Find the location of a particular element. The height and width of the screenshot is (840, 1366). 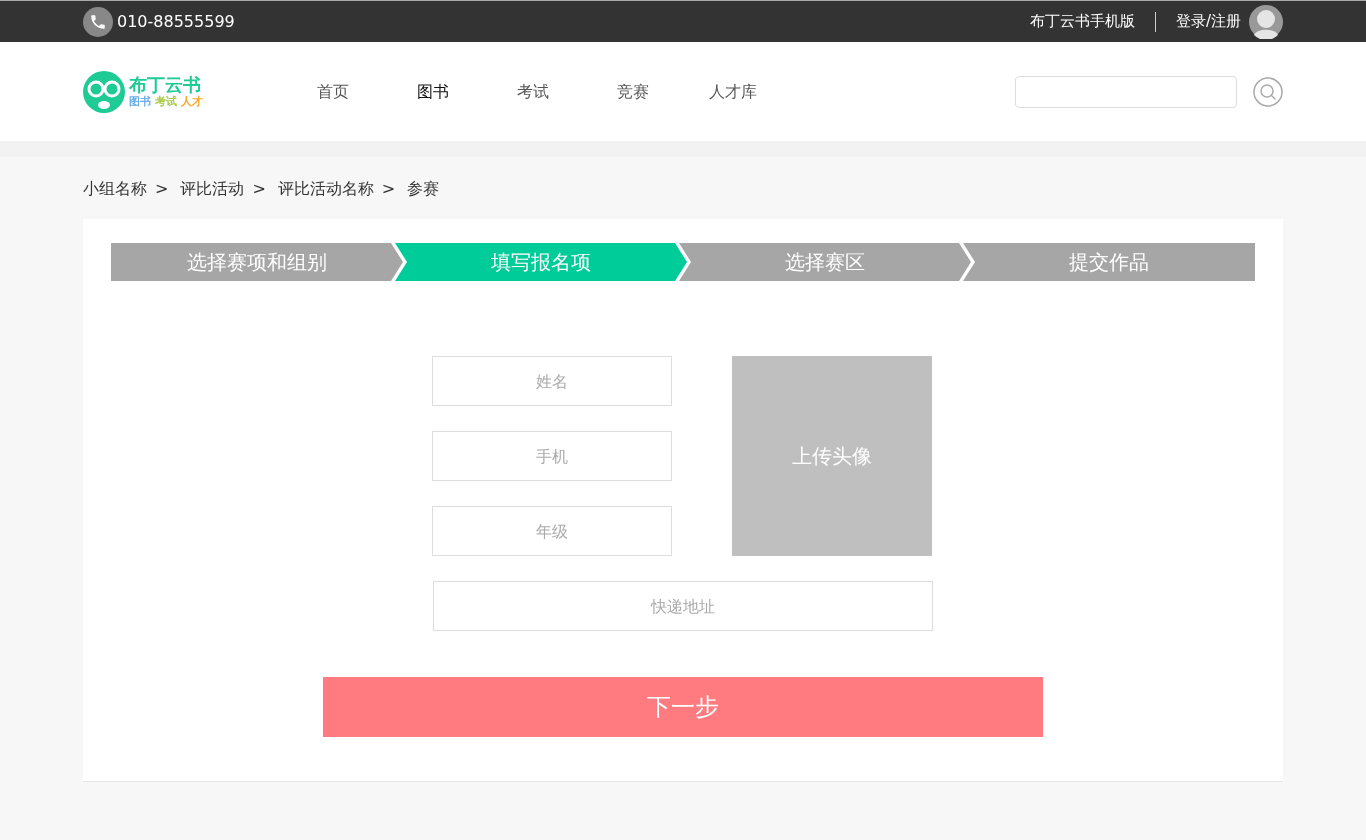

form-field: 年级 is located at coordinates (552, 531).